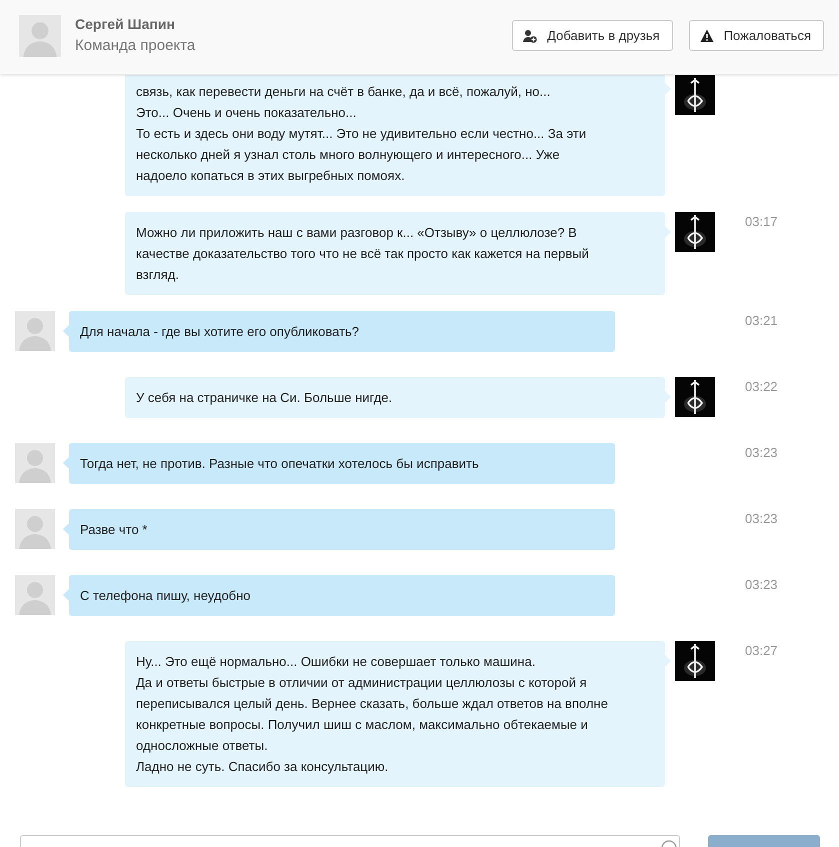  I want to click on message-time: 03:22, so click(761, 386).